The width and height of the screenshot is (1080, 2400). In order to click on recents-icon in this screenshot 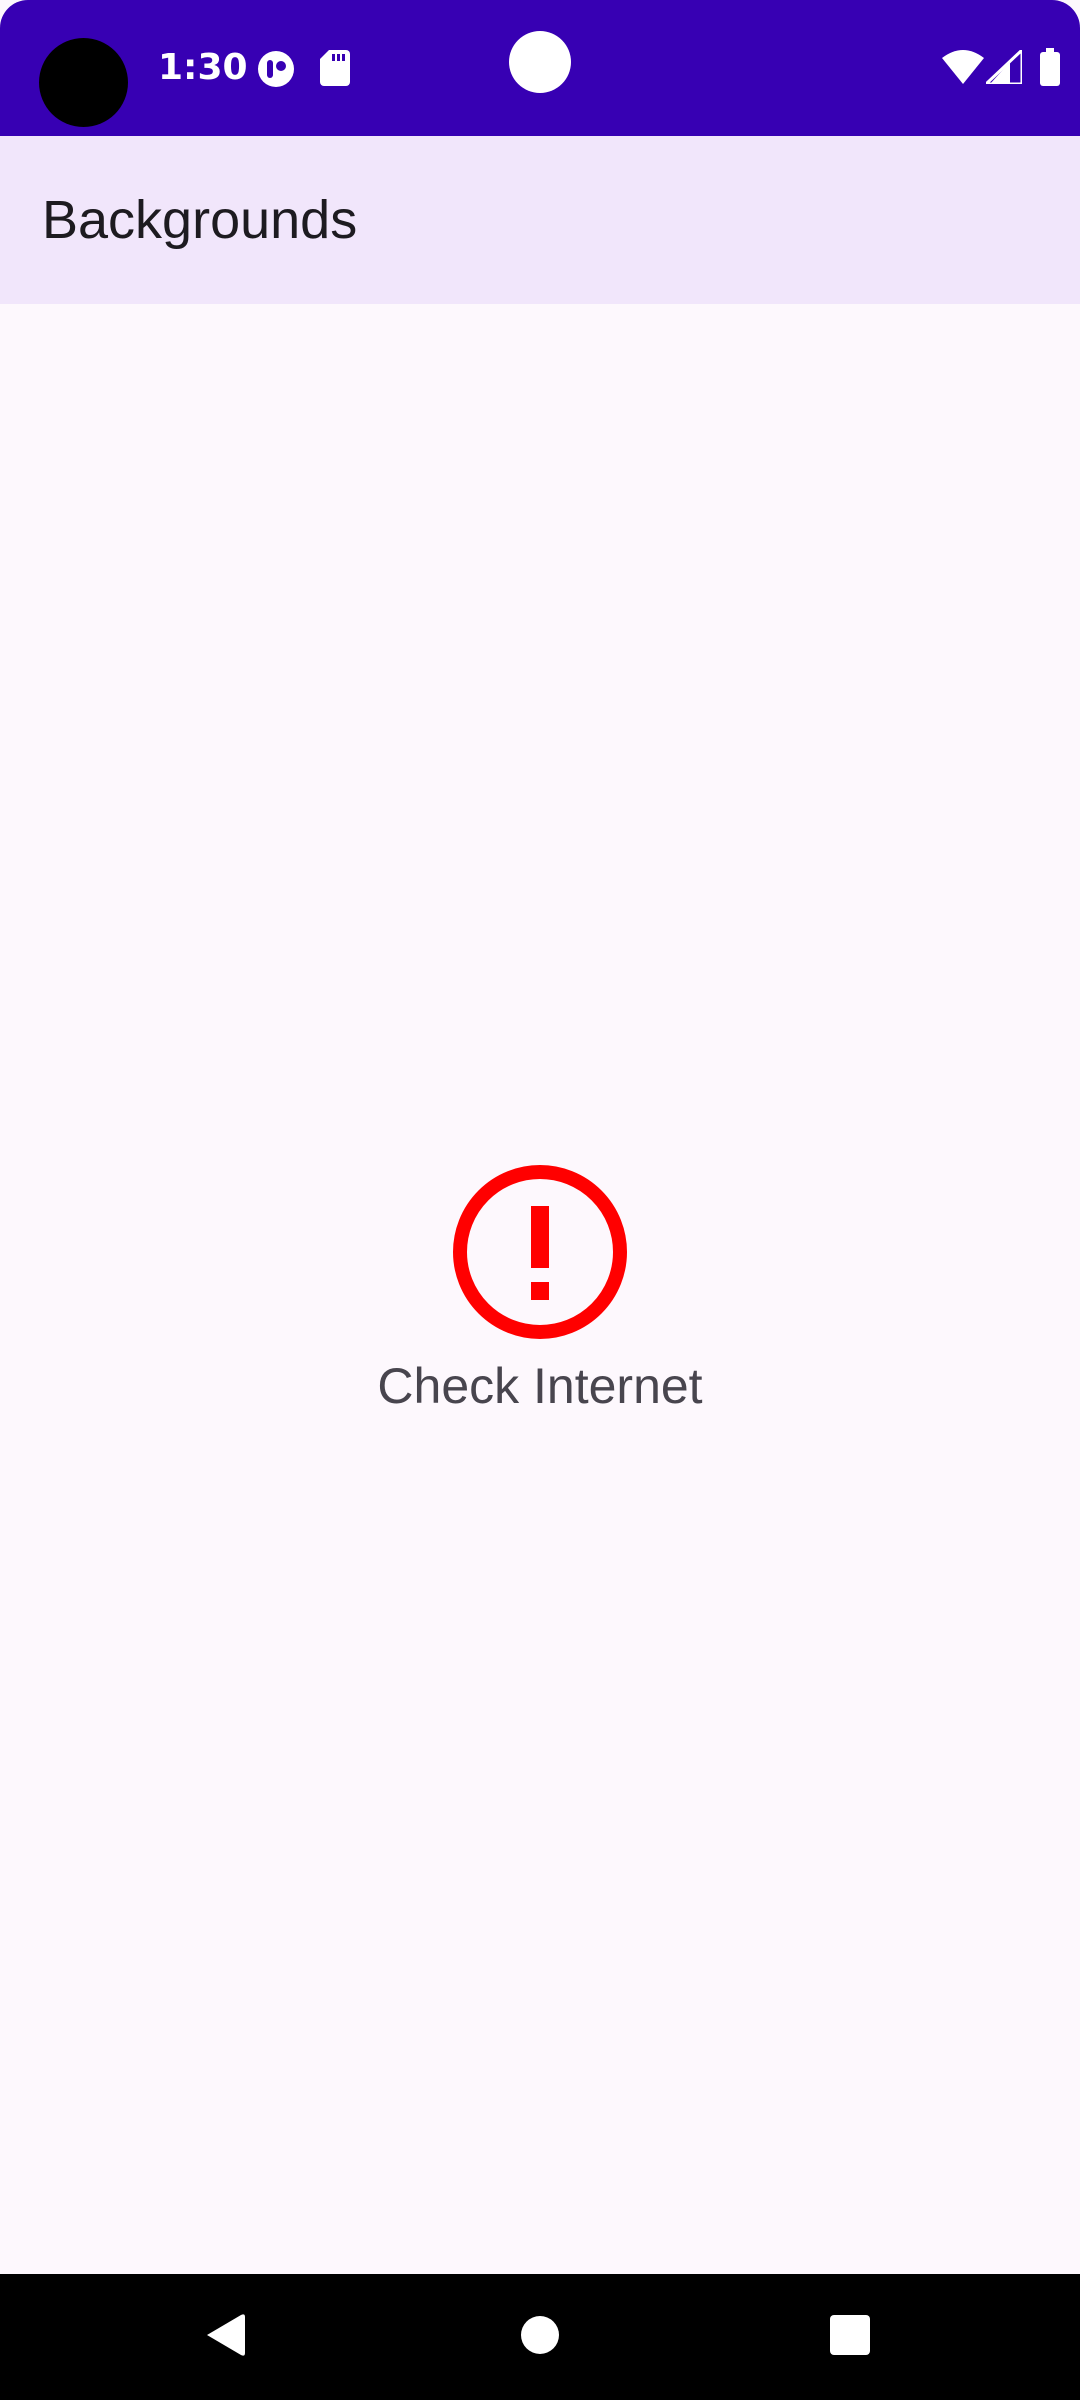, I will do `click(850, 2337)`.